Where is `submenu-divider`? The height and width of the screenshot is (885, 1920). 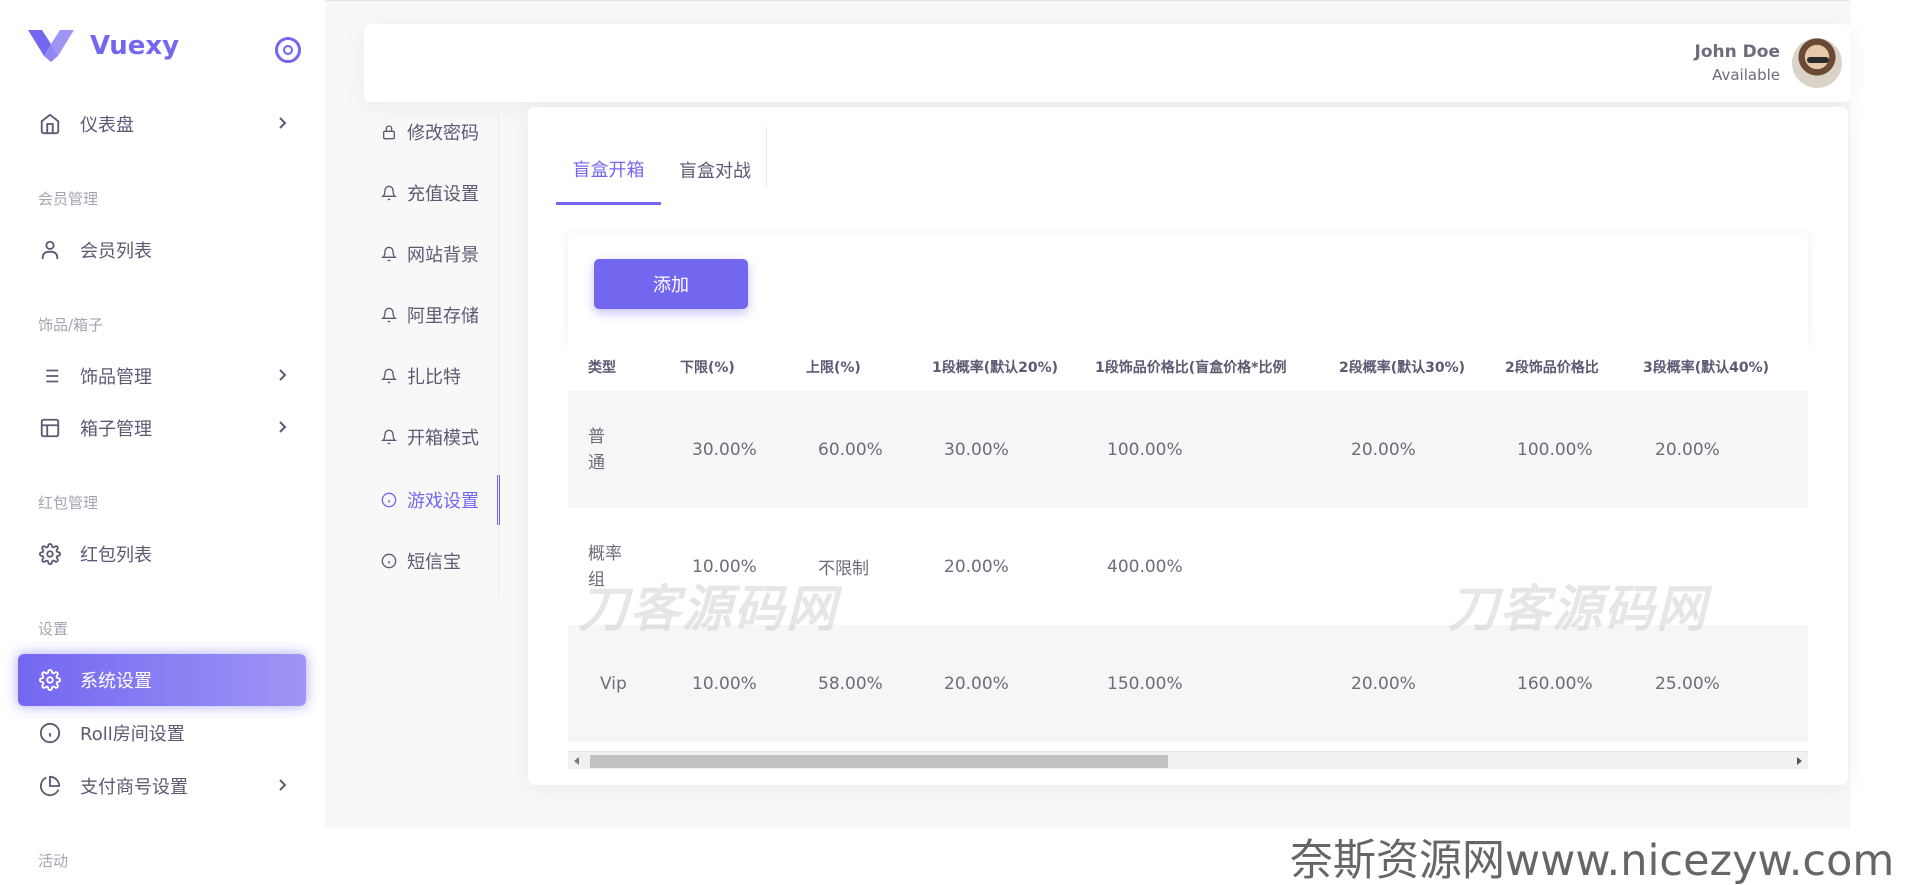
submenu-divider is located at coordinates (498, 352).